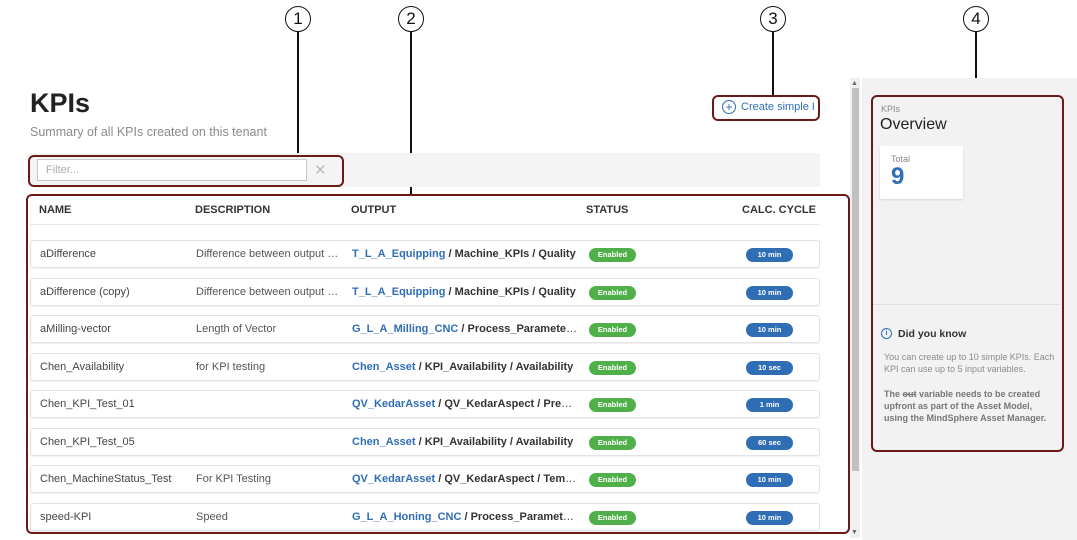 This screenshot has height=540, width=1077. Describe the element at coordinates (967, 273) in the screenshot. I see `highlight-overview` at that location.